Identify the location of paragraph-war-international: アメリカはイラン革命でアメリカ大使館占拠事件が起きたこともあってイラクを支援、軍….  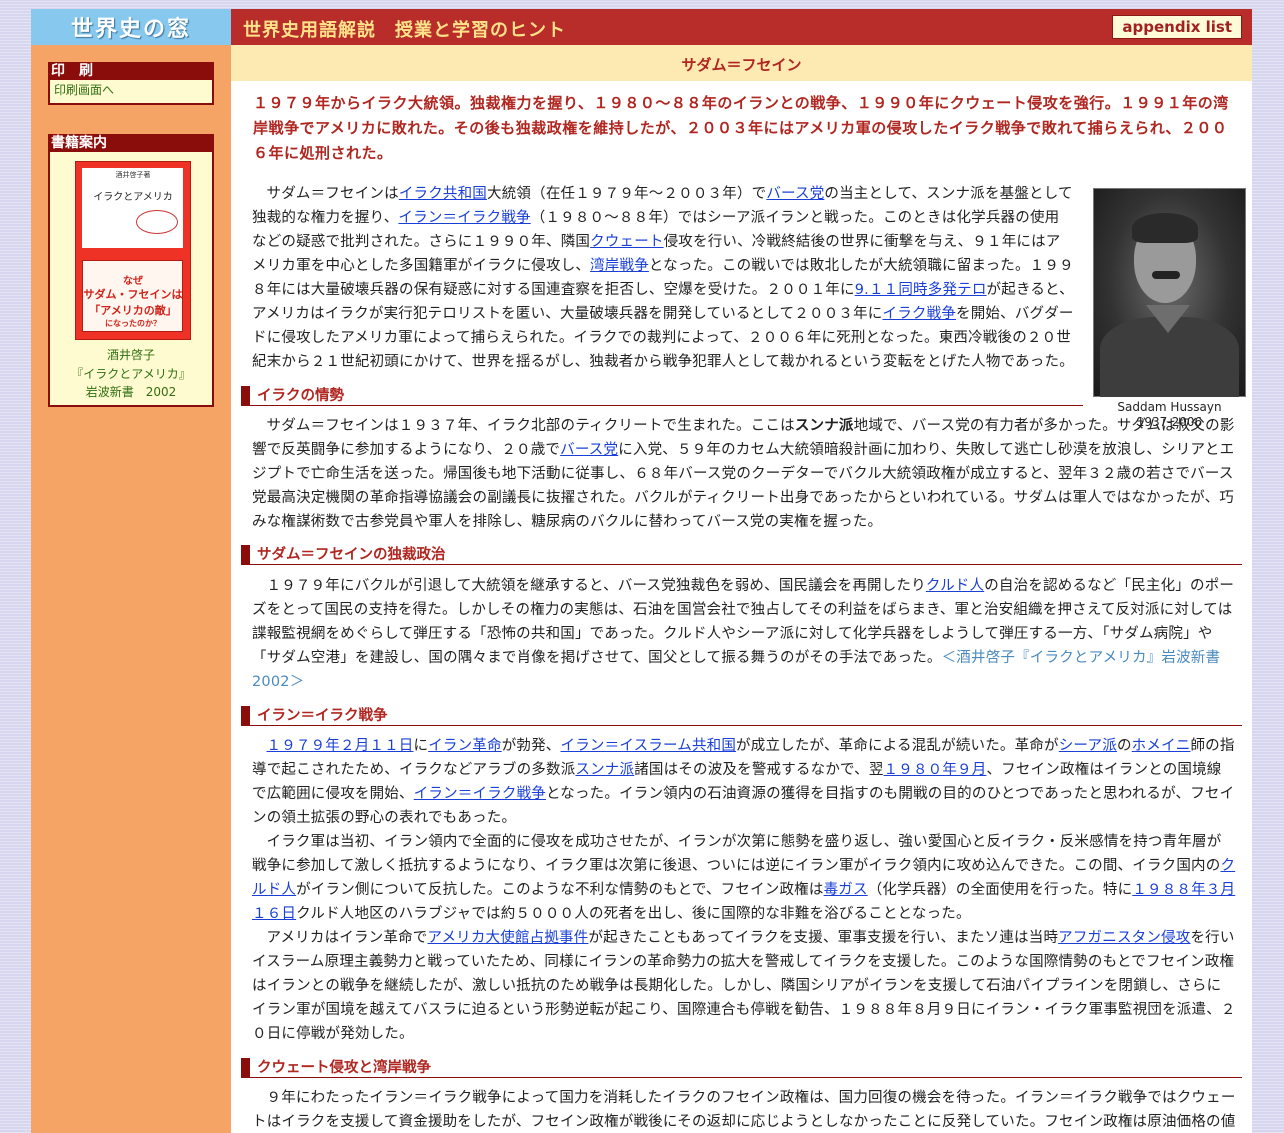
(744, 986).